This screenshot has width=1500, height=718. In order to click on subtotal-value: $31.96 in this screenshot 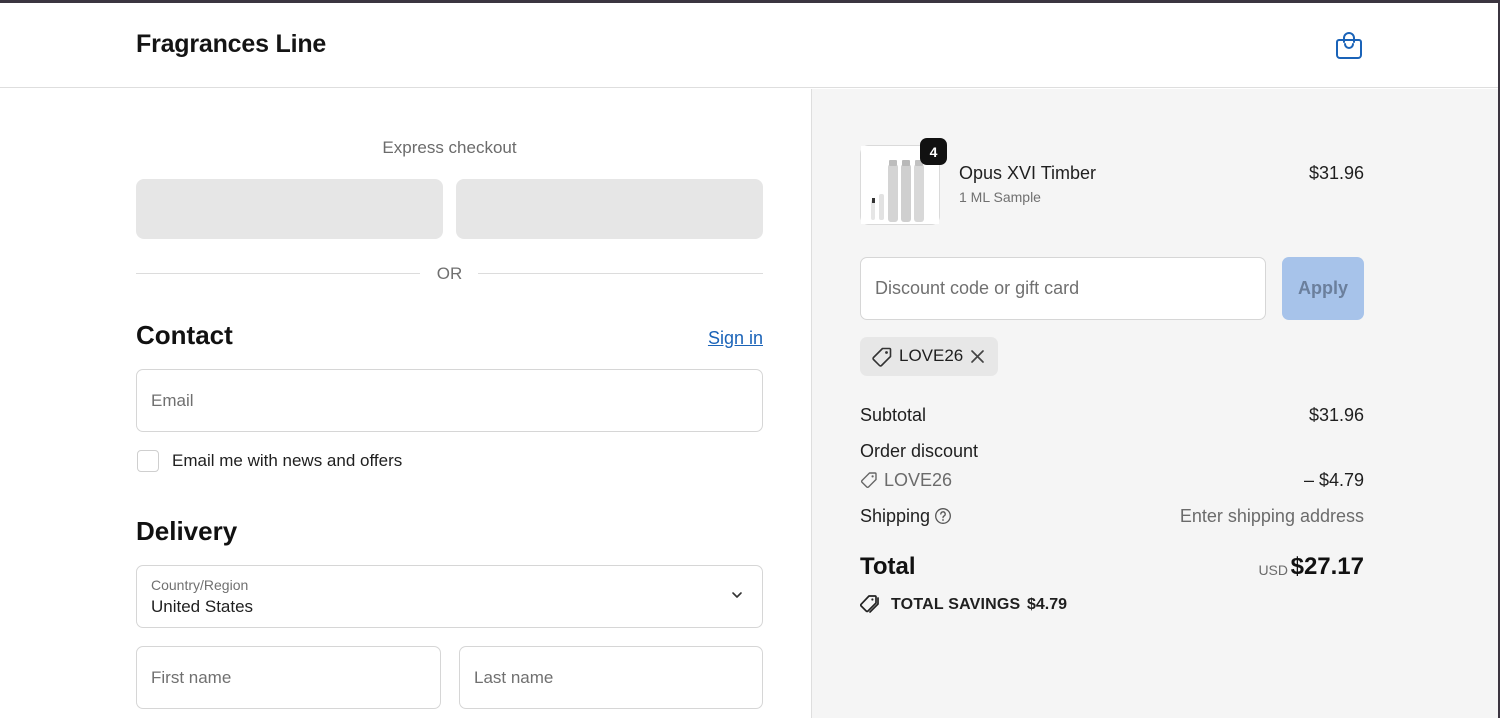, I will do `click(1336, 415)`.